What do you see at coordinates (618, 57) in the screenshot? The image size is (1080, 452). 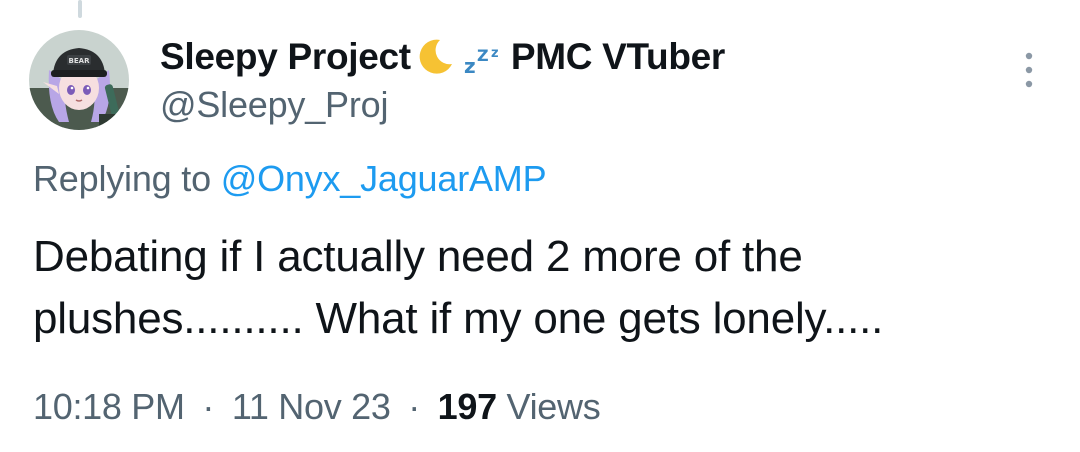 I see `author-name-suffix: PMC VTuber` at bounding box center [618, 57].